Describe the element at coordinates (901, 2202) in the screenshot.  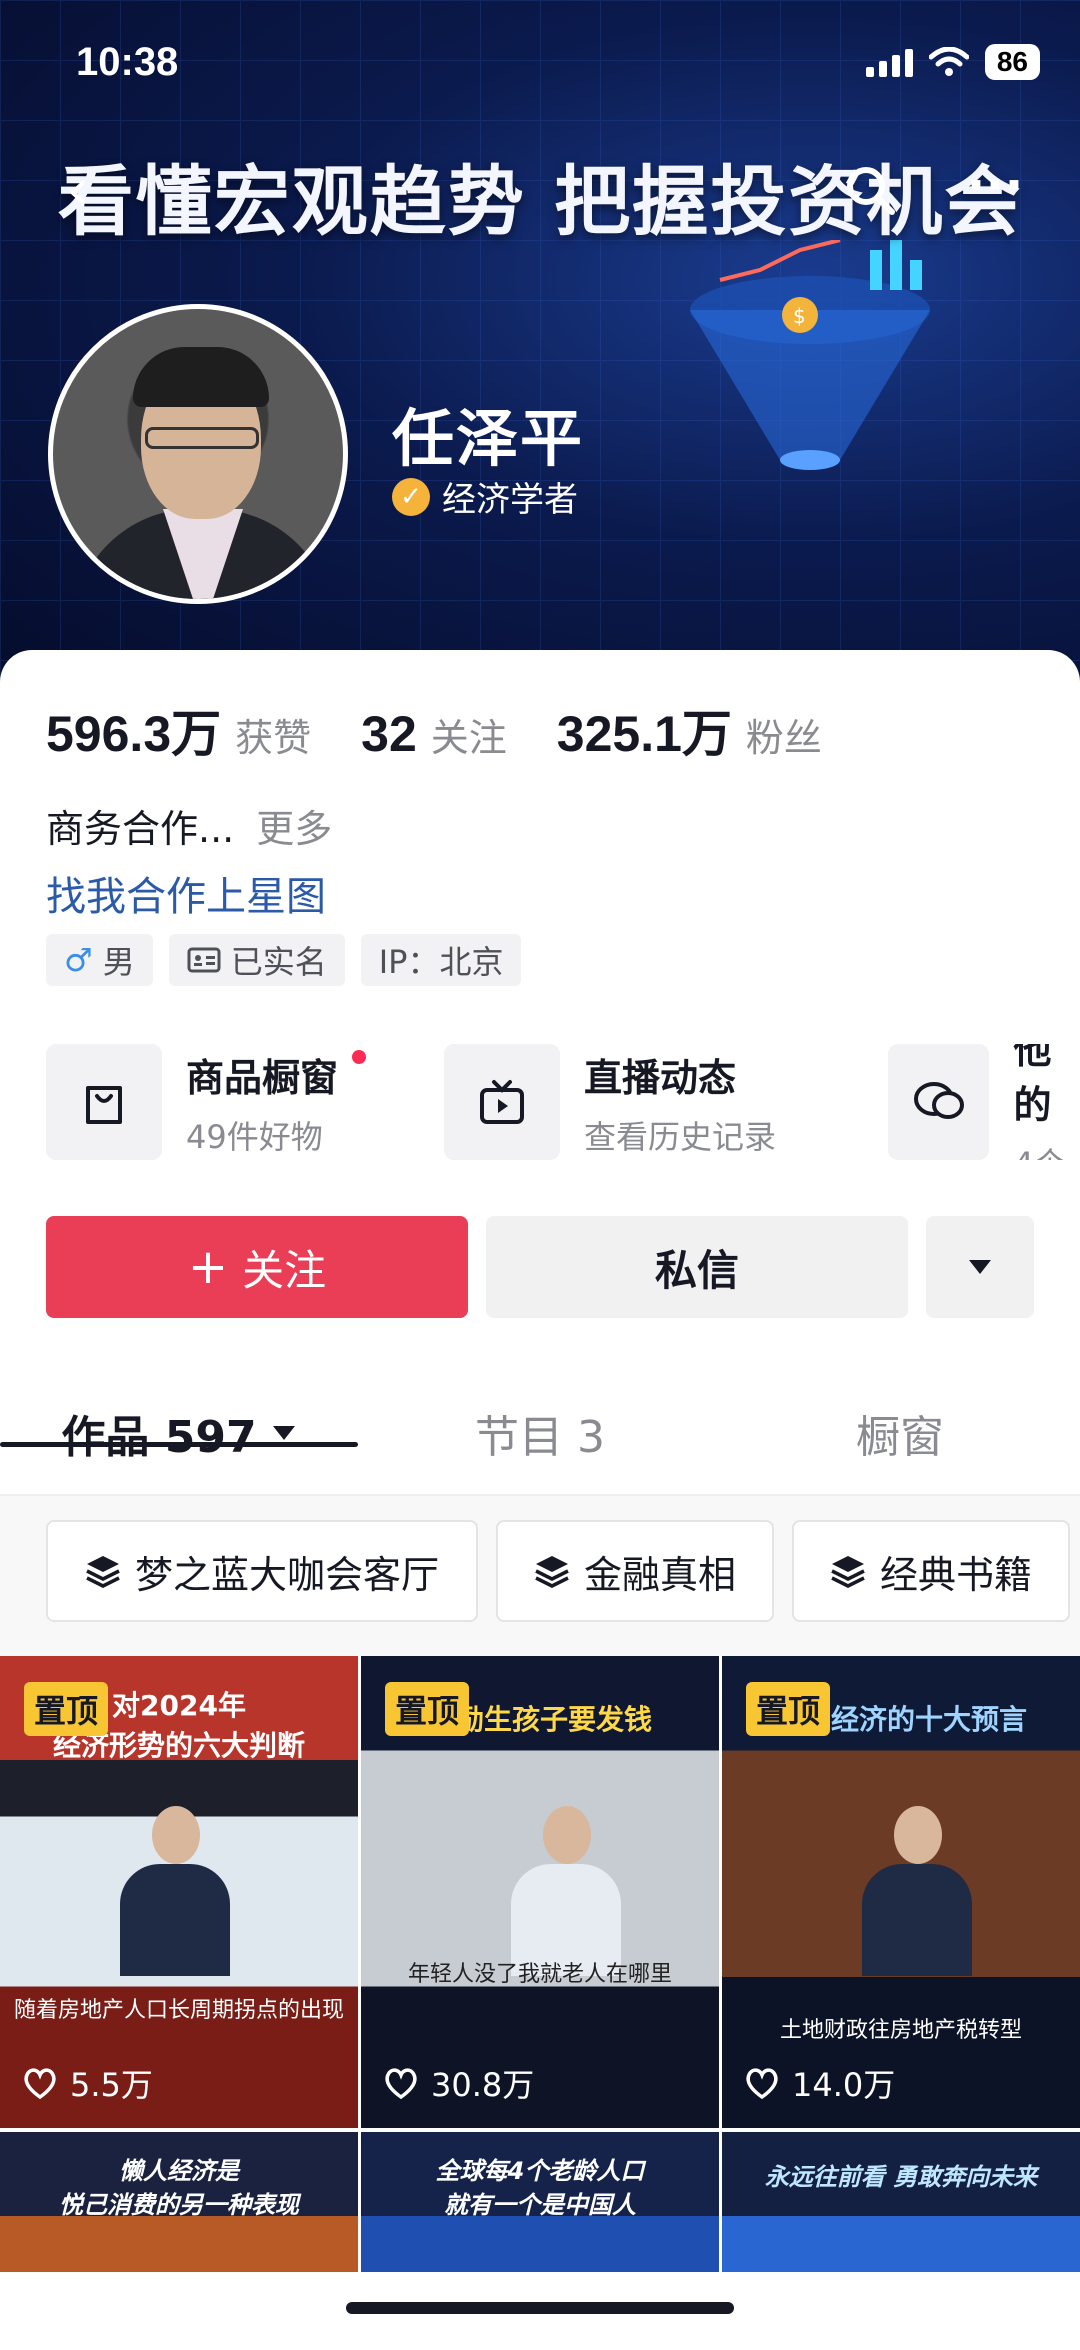
I see `video-thumbnail: 永远往前看 勇敢奔向未来` at that location.